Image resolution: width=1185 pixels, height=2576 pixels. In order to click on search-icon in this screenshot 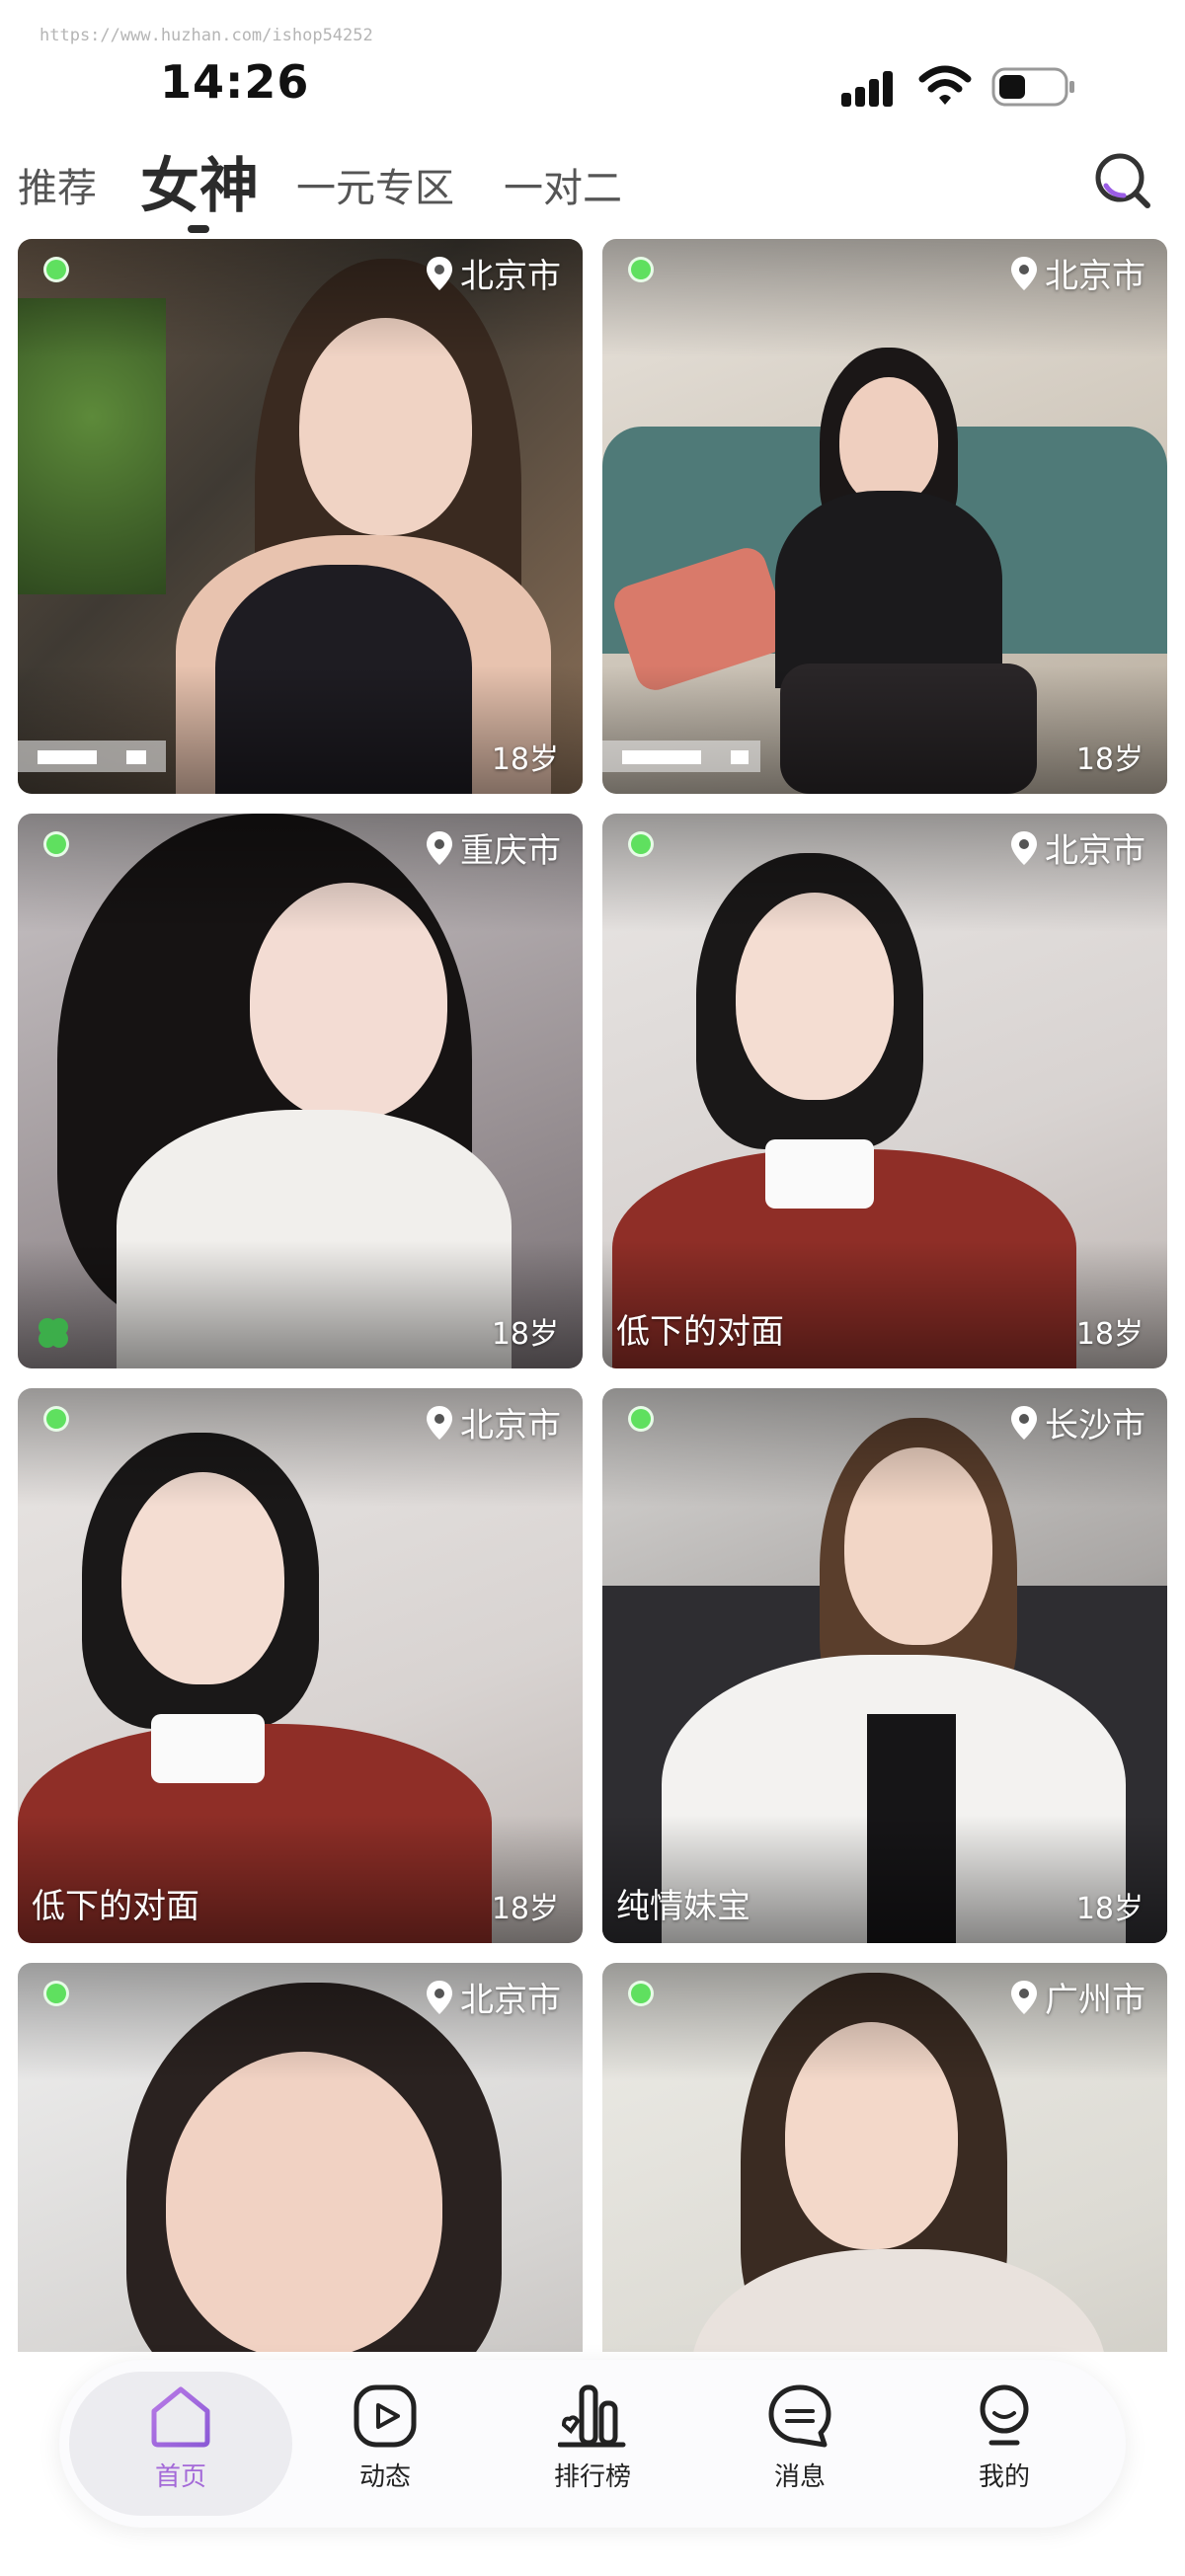, I will do `click(1122, 179)`.